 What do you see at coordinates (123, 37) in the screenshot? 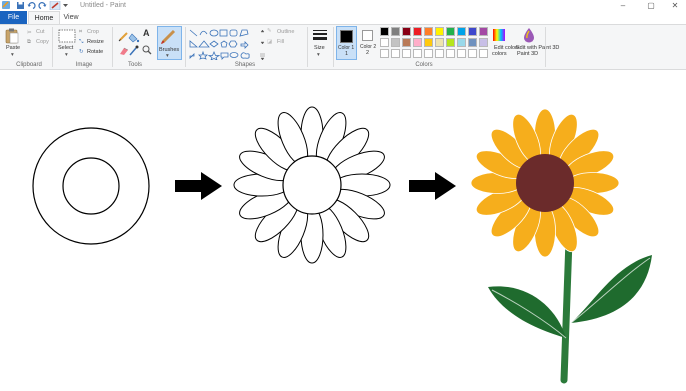
I see `pencil-icon` at bounding box center [123, 37].